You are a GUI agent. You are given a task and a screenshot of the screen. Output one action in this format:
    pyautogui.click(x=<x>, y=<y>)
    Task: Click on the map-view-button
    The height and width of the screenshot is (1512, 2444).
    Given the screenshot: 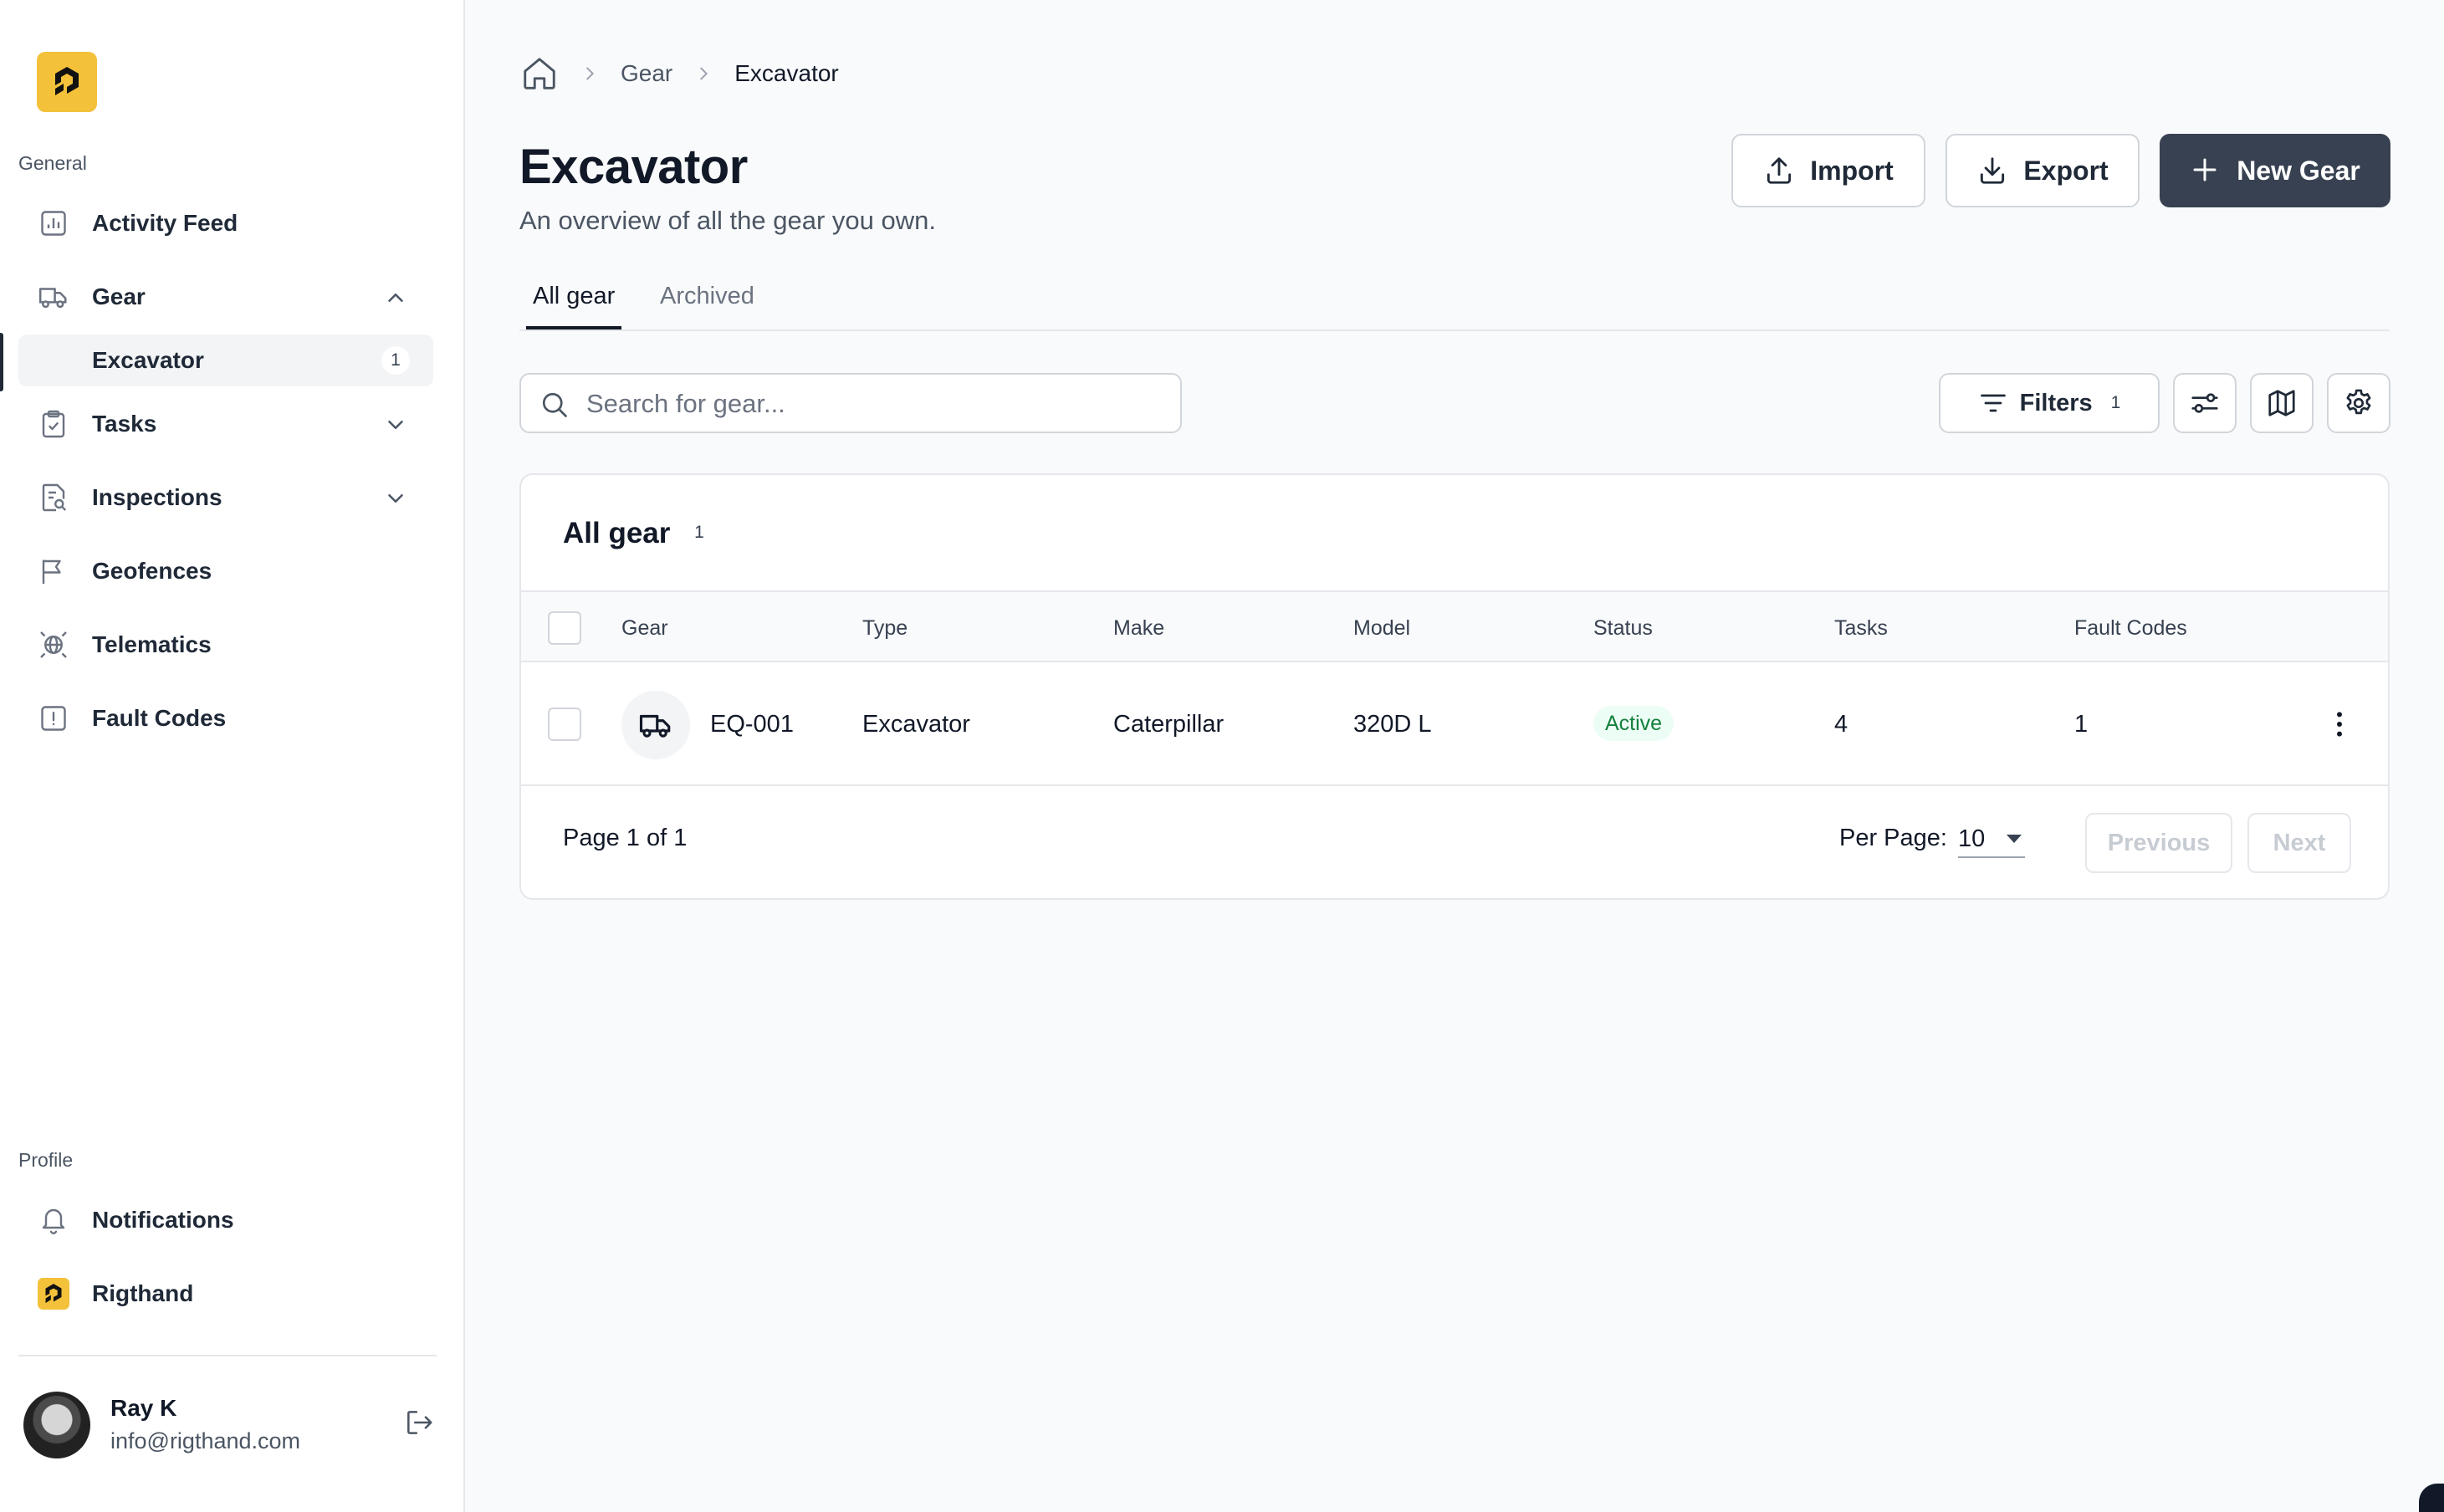 What is the action you would take?
    pyautogui.click(x=2282, y=403)
    